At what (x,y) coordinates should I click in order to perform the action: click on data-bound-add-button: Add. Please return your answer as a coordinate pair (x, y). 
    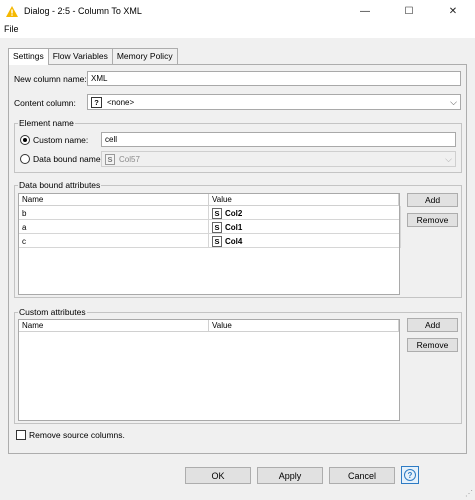
    Looking at the image, I should click on (432, 200).